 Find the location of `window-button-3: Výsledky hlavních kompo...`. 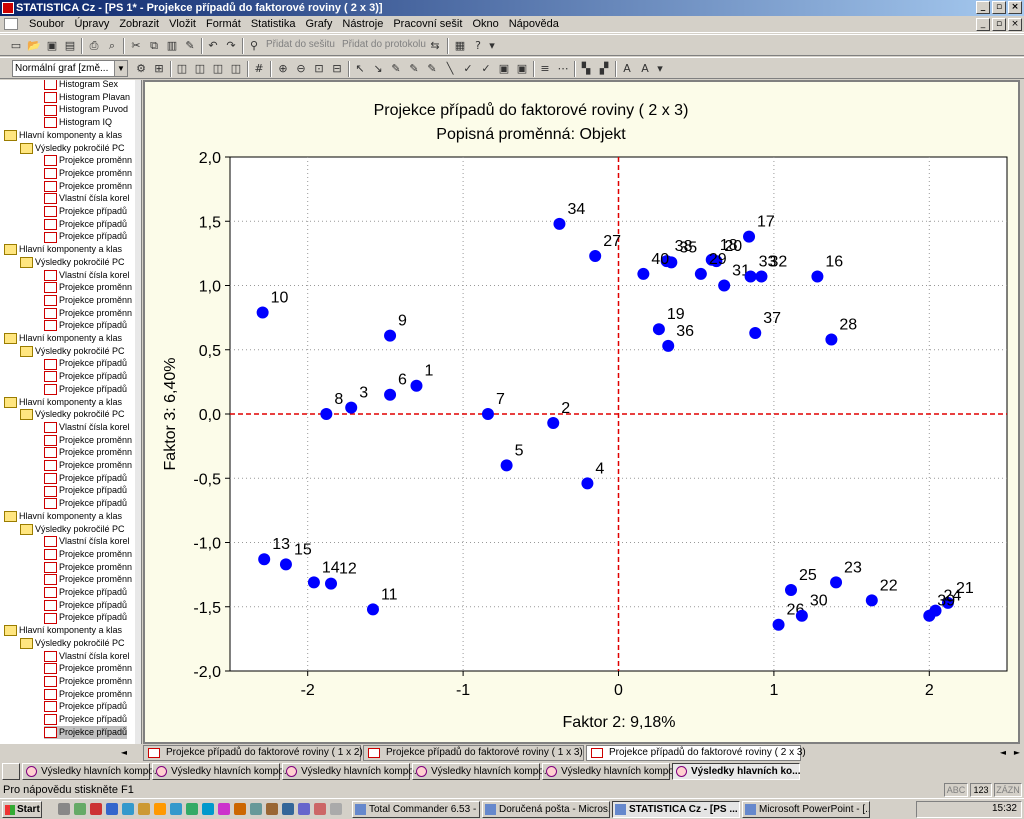

window-button-3: Výsledky hlavních kompo... is located at coordinates (352, 771).